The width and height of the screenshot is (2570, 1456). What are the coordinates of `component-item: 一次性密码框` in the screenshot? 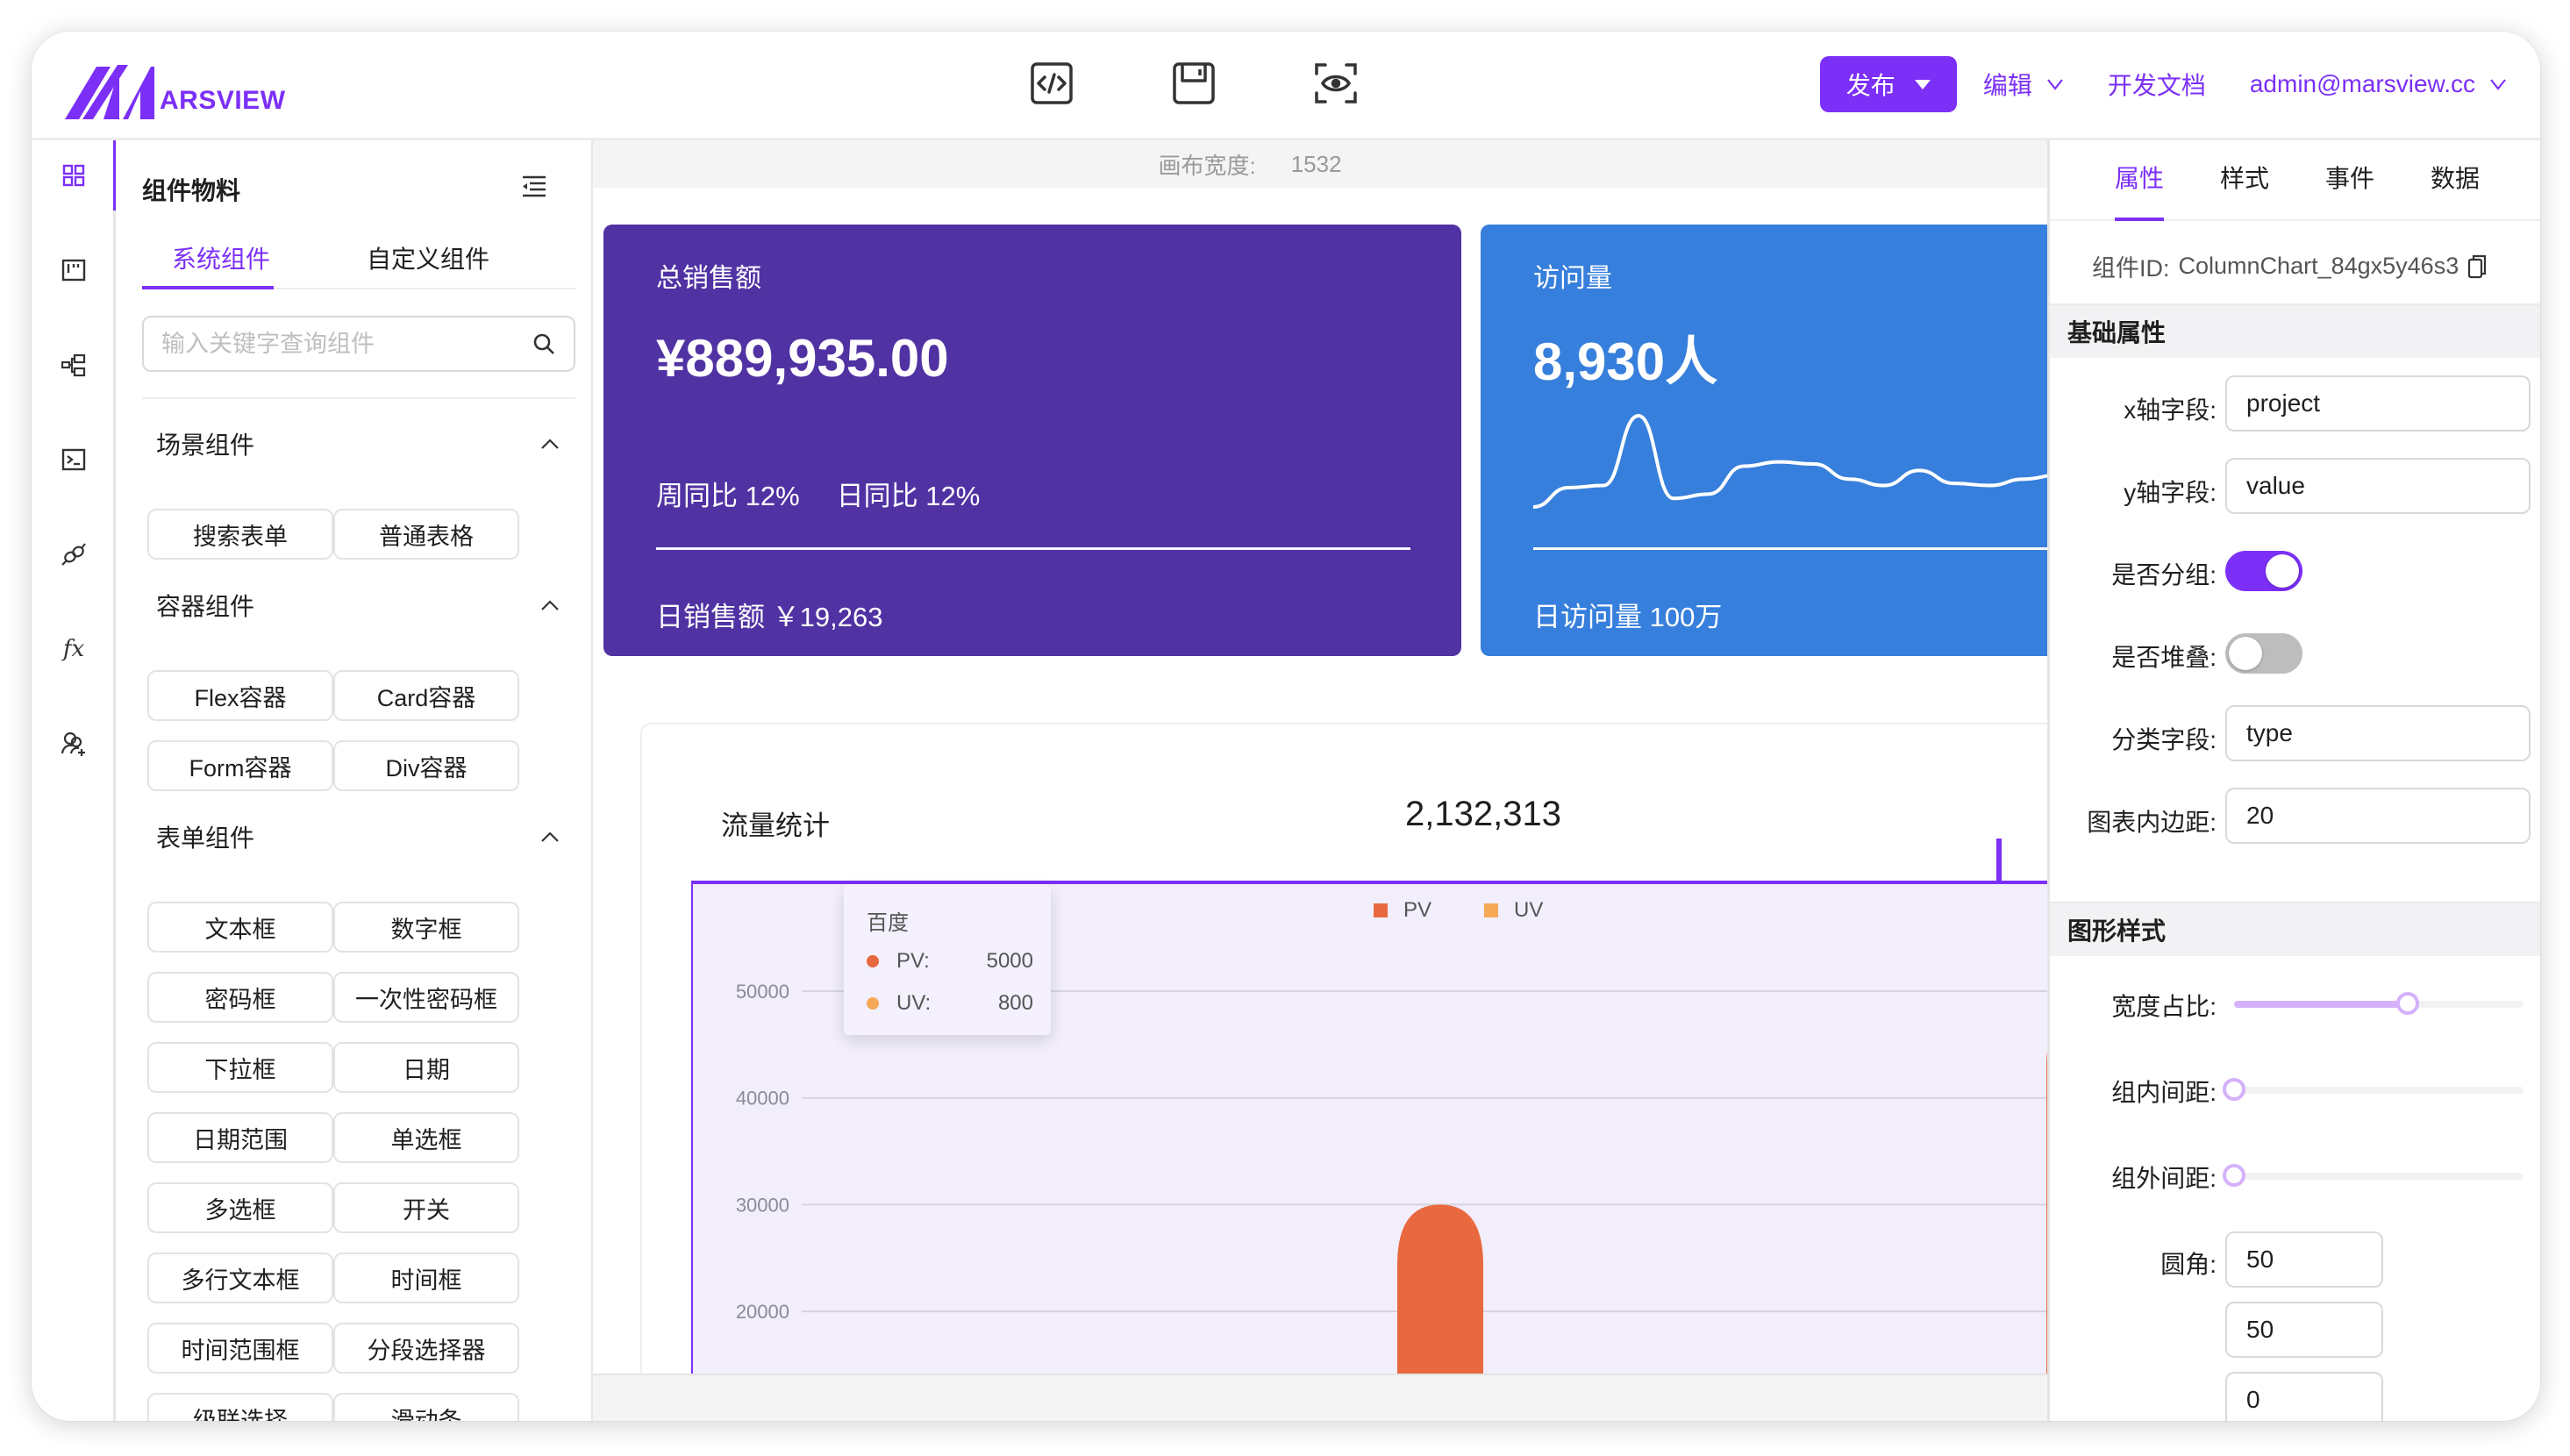 It's located at (426, 997).